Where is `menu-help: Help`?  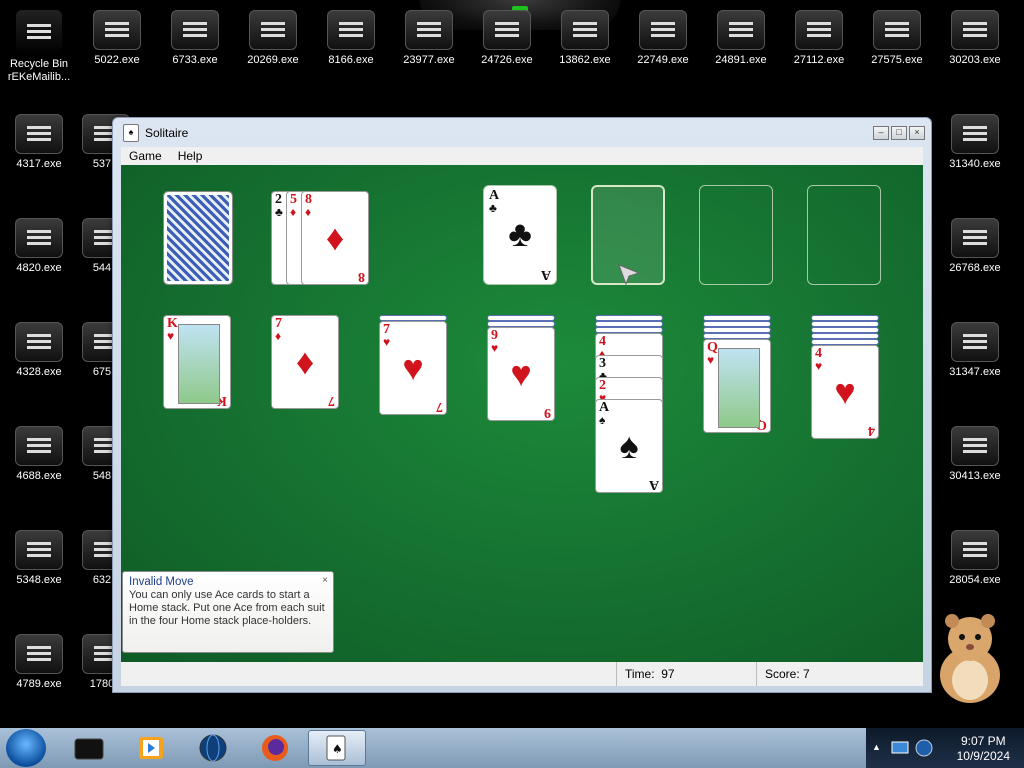
menu-help: Help is located at coordinates (190, 156).